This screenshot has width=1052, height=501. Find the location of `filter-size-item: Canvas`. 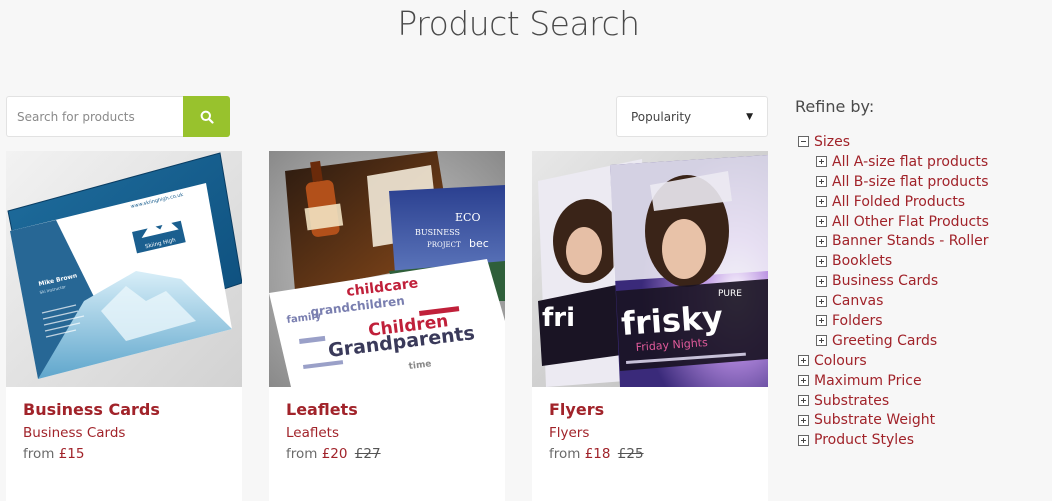

filter-size-item: Canvas is located at coordinates (923, 301).